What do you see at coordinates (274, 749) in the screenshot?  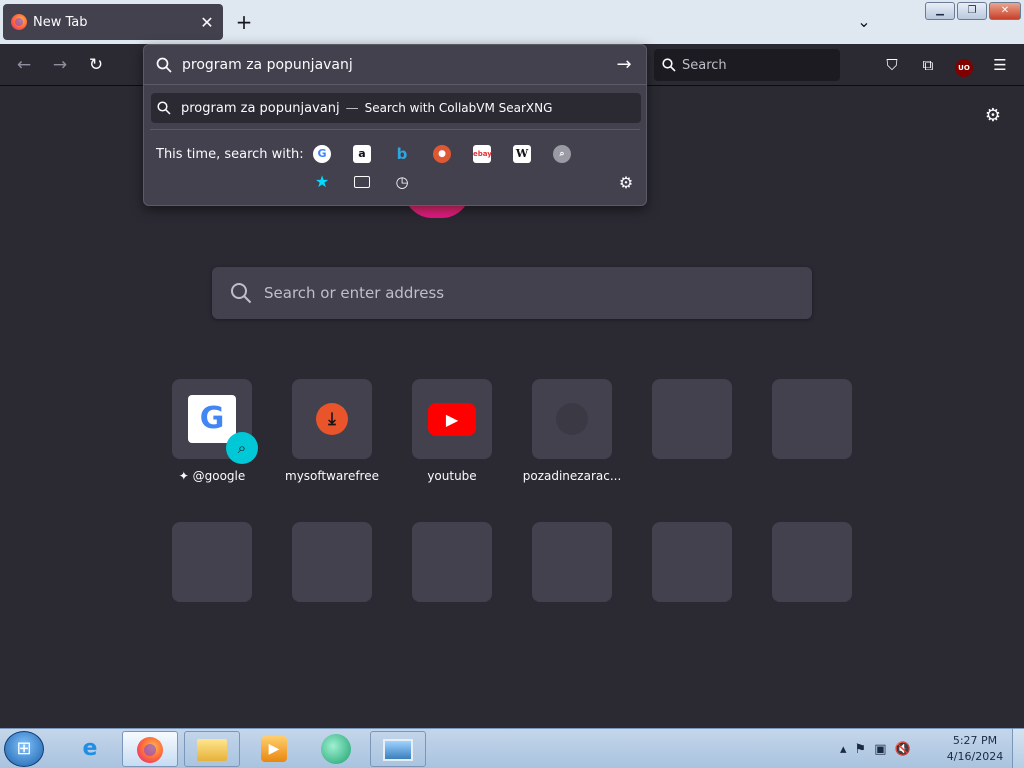 I see `media-player-icon: ▶` at bounding box center [274, 749].